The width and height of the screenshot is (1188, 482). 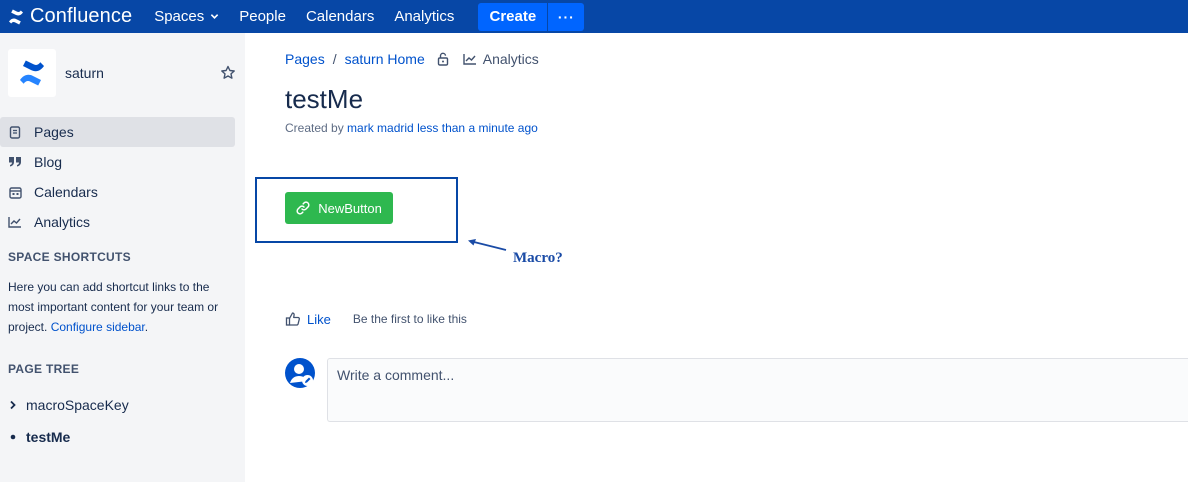 What do you see at coordinates (69, 257) in the screenshot?
I see `space-shortcuts-heading: SPACE SHORTCUTS` at bounding box center [69, 257].